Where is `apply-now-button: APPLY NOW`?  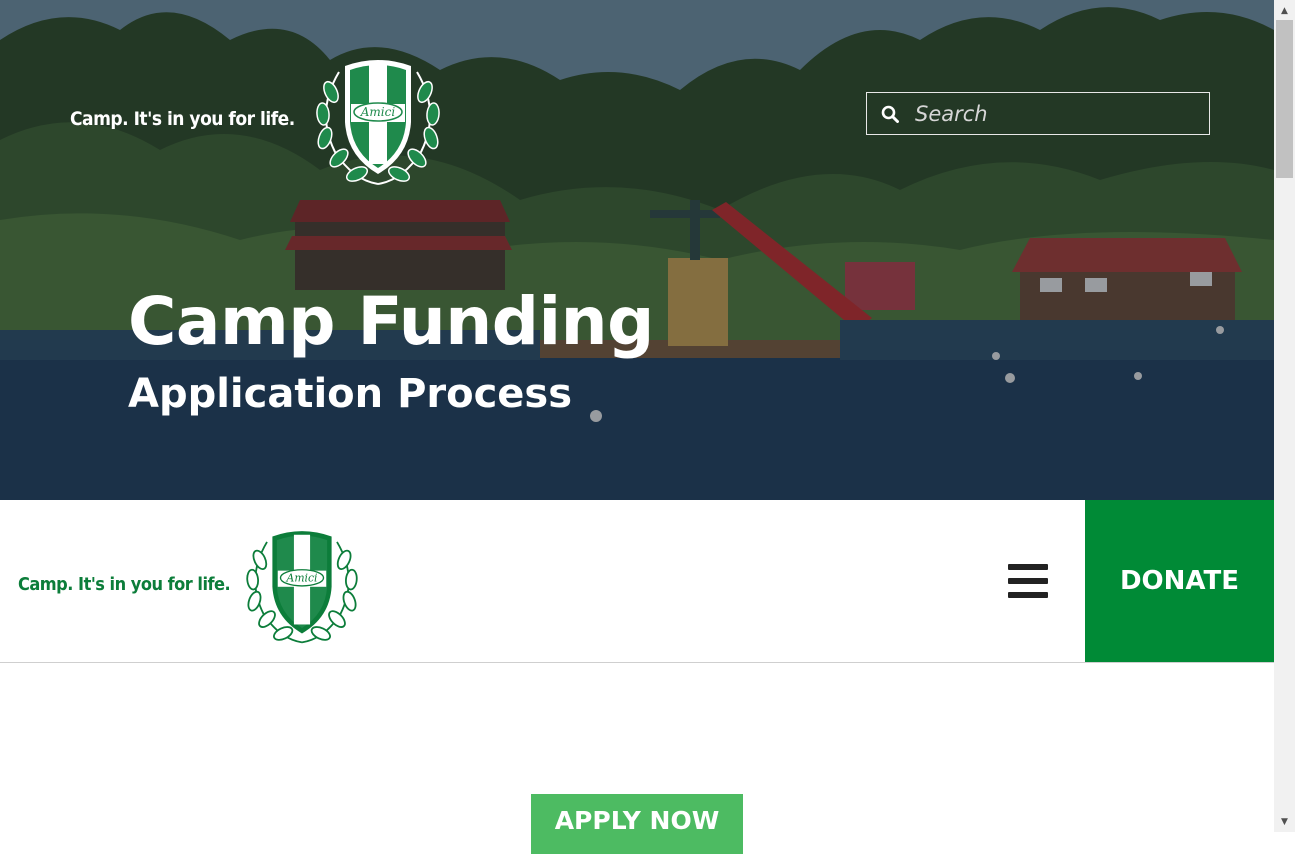
apply-now-button: APPLY NOW is located at coordinates (637, 824).